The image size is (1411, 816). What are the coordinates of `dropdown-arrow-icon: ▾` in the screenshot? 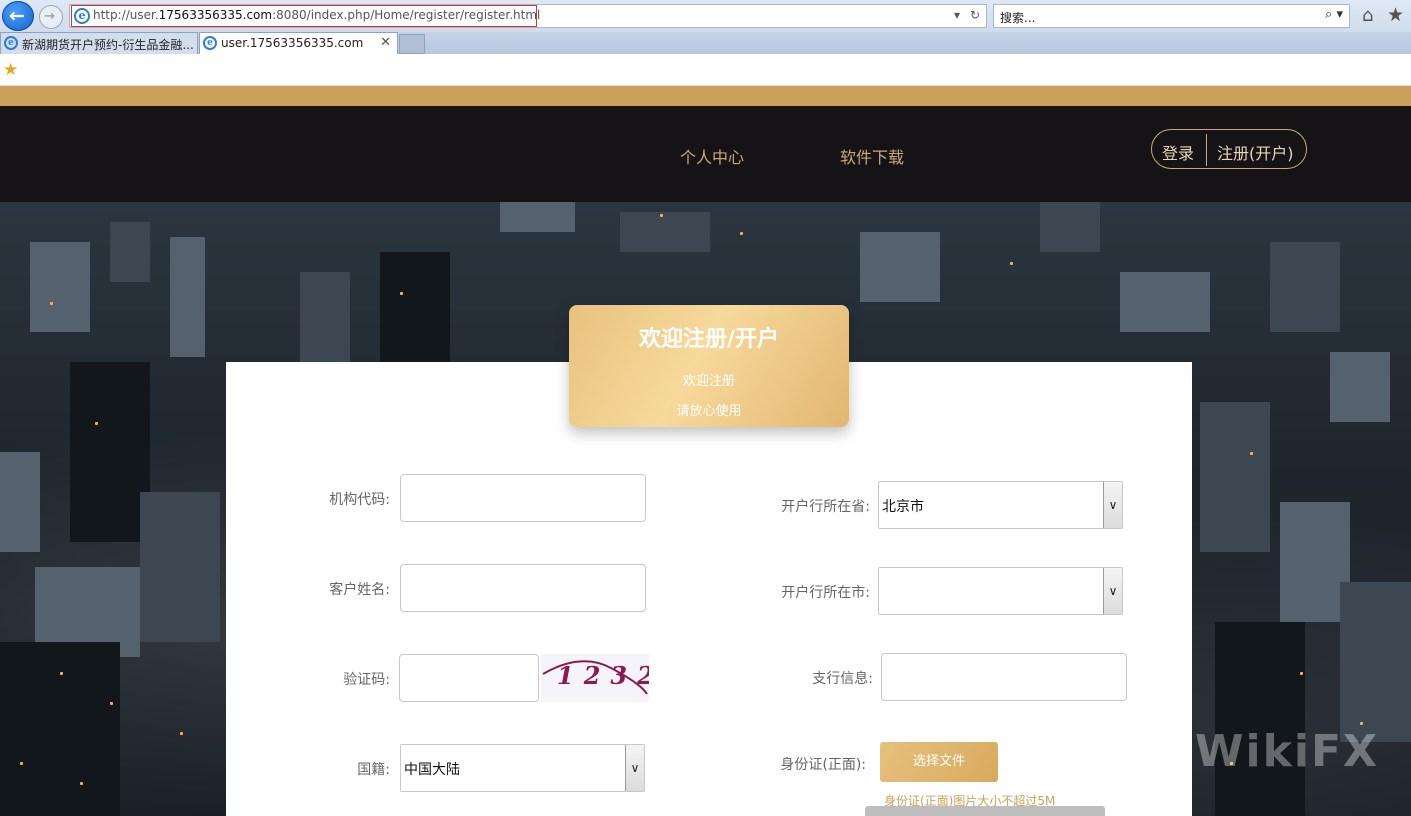 It's located at (957, 15).